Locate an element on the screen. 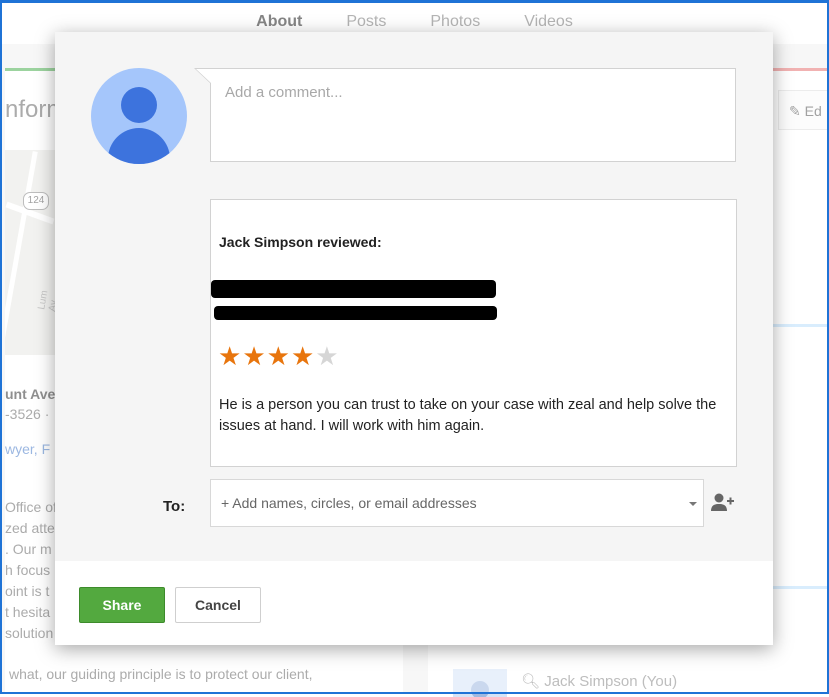 The width and height of the screenshot is (829, 697). recipients-input is located at coordinates (441, 503).